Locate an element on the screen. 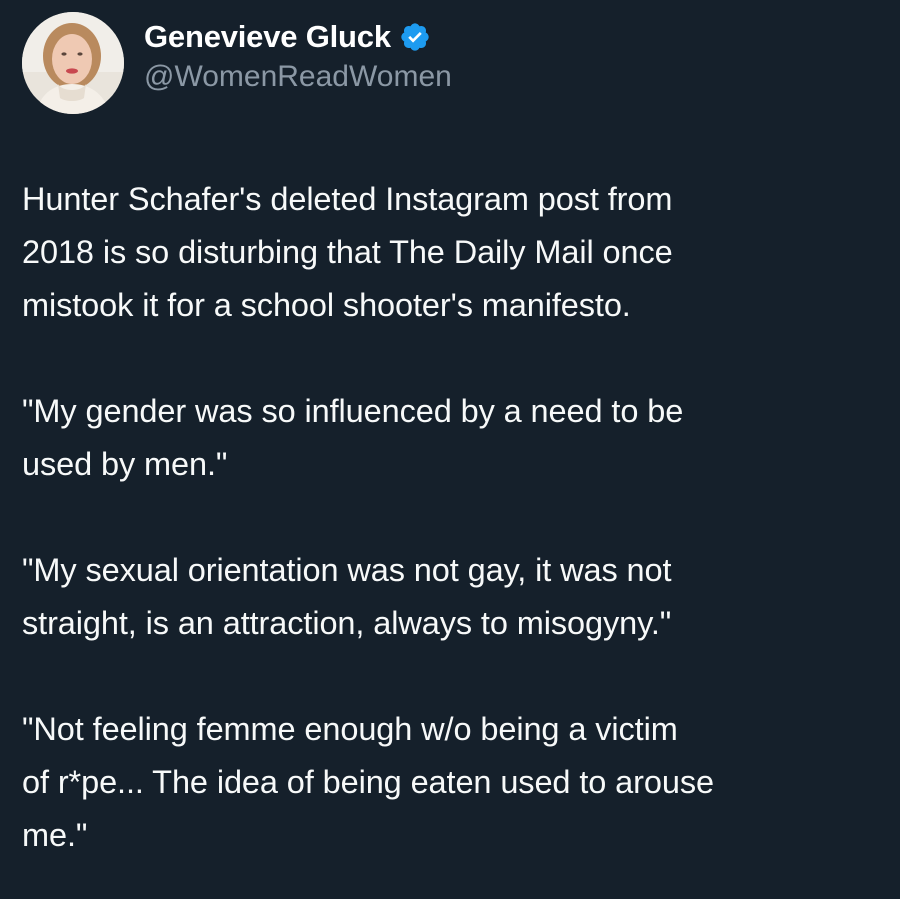 The width and height of the screenshot is (900, 899). profile-photo-icon is located at coordinates (73, 63).